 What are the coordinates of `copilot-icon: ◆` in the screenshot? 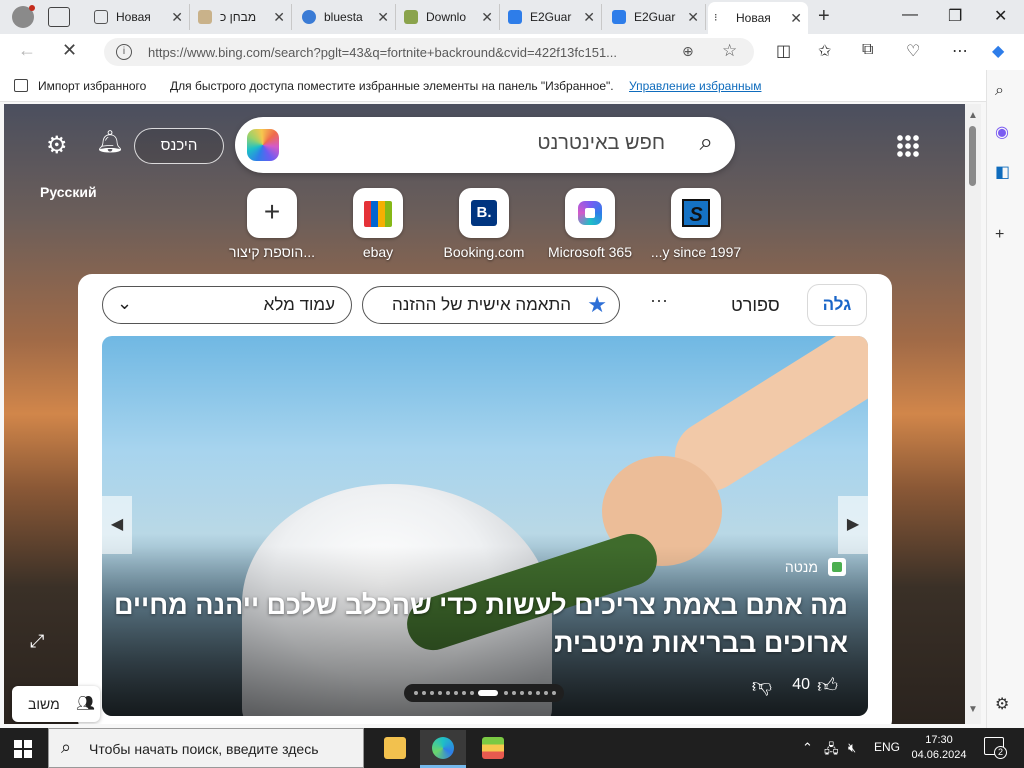 It's located at (998, 51).